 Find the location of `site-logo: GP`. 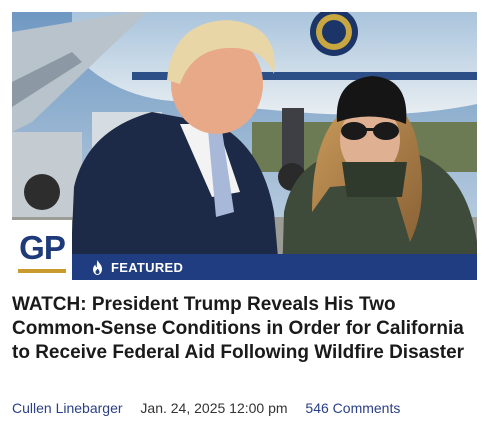

site-logo: GP is located at coordinates (42, 250).